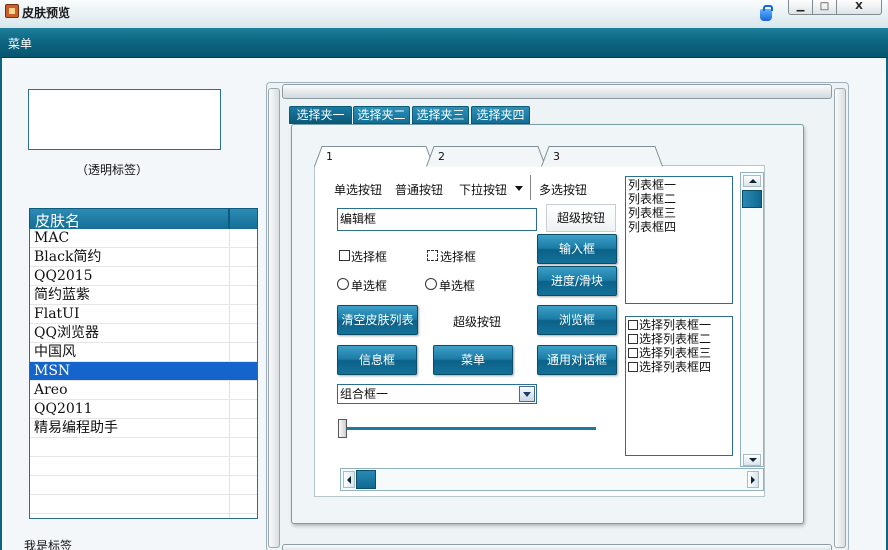 This screenshot has height=550, width=888. I want to click on list-box: 列表框一 列表框二 列表框三 列表框四, so click(679, 240).